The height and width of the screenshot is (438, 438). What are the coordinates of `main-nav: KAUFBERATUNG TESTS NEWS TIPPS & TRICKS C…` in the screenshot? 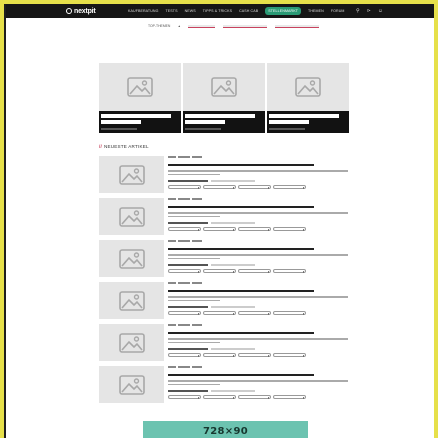 It's located at (236, 11).